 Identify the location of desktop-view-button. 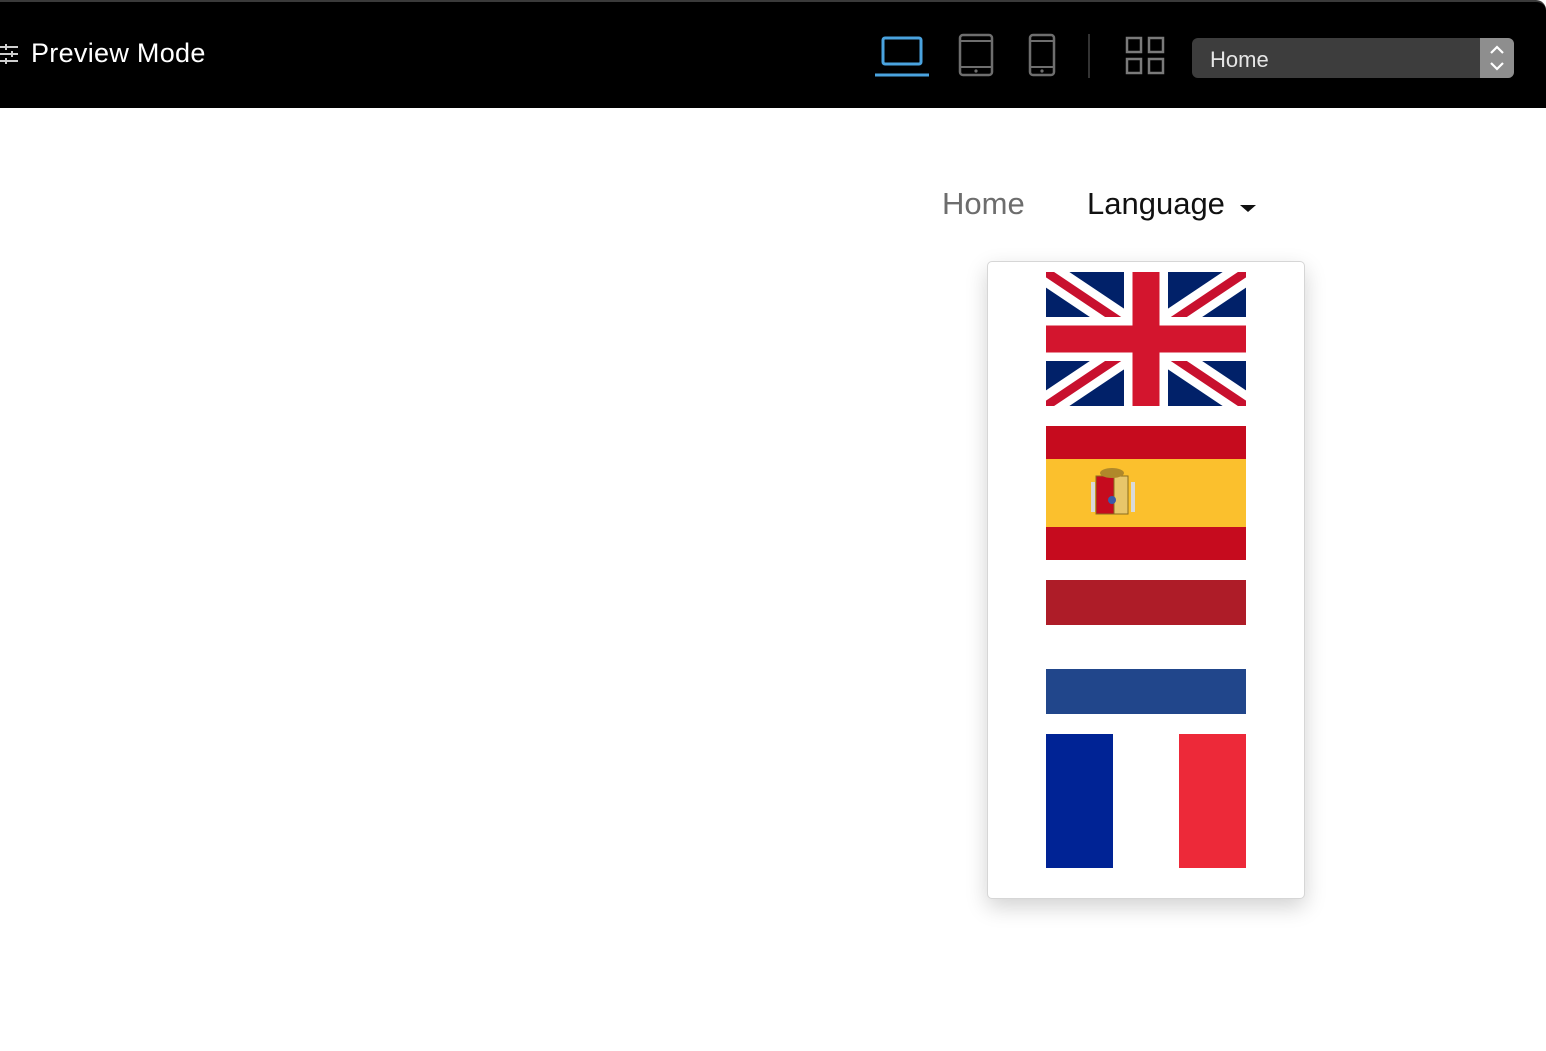
(902, 55).